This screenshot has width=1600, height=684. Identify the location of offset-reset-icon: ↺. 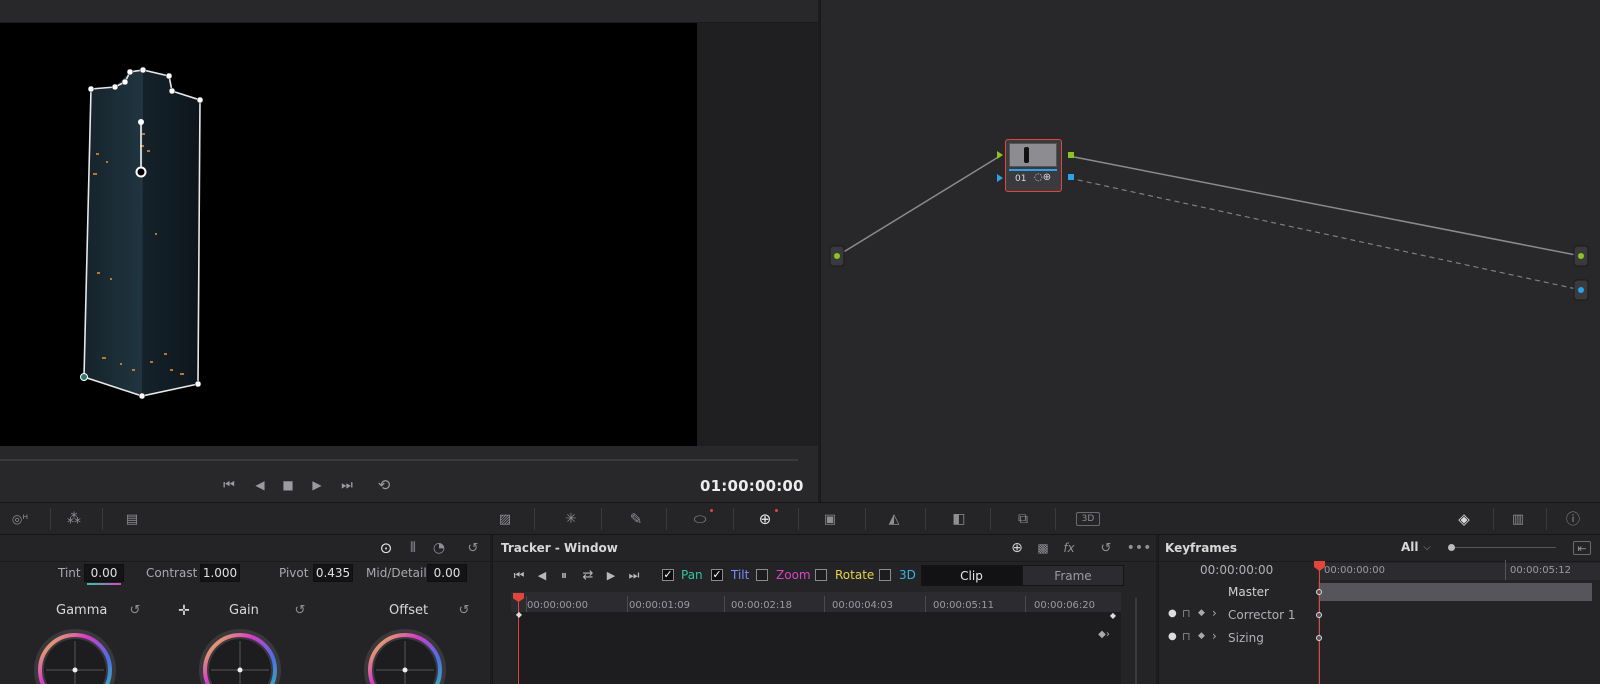
(464, 610).